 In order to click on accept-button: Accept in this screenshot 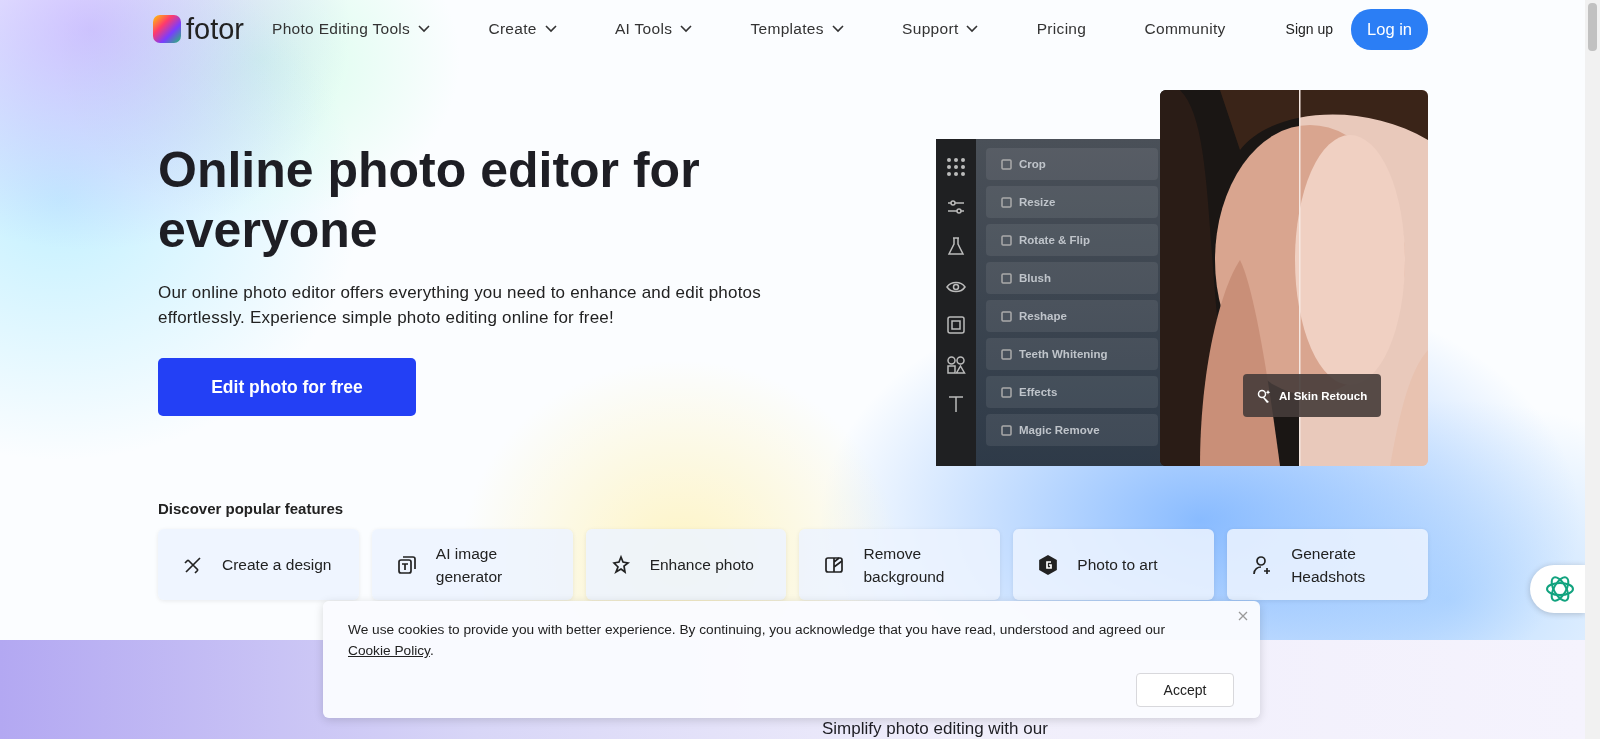, I will do `click(1185, 690)`.